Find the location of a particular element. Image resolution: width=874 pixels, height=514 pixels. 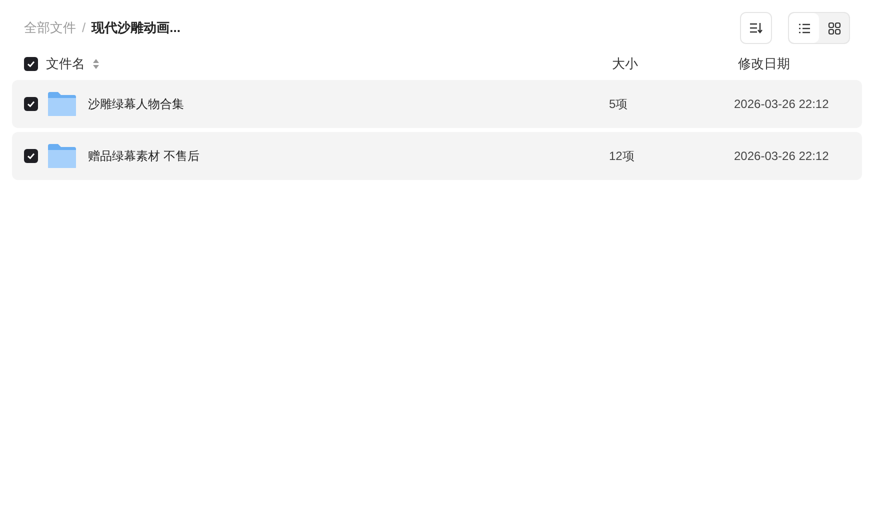

list-icon is located at coordinates (804, 28).